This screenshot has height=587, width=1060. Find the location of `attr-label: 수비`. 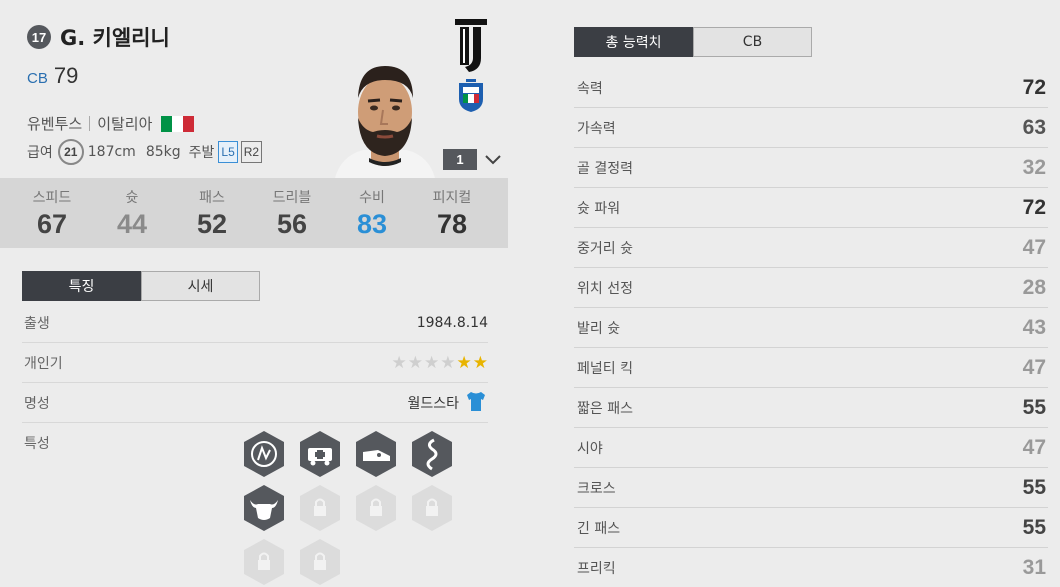

attr-label: 수비 is located at coordinates (372, 198).